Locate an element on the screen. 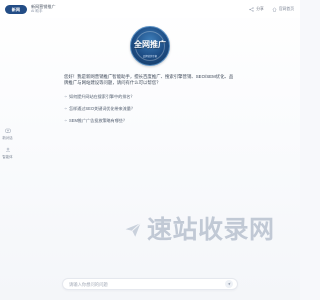  send-button is located at coordinates (229, 284).